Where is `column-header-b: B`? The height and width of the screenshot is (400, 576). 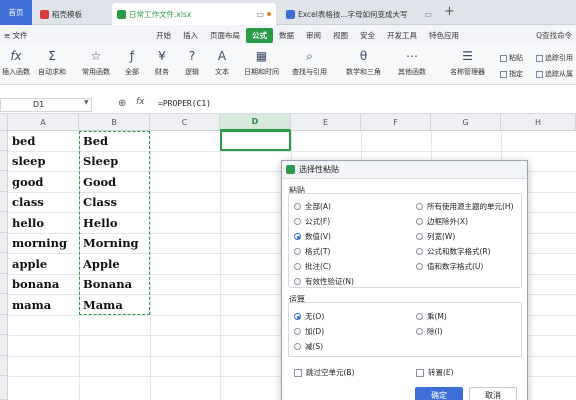
column-header-b: B is located at coordinates (114, 122).